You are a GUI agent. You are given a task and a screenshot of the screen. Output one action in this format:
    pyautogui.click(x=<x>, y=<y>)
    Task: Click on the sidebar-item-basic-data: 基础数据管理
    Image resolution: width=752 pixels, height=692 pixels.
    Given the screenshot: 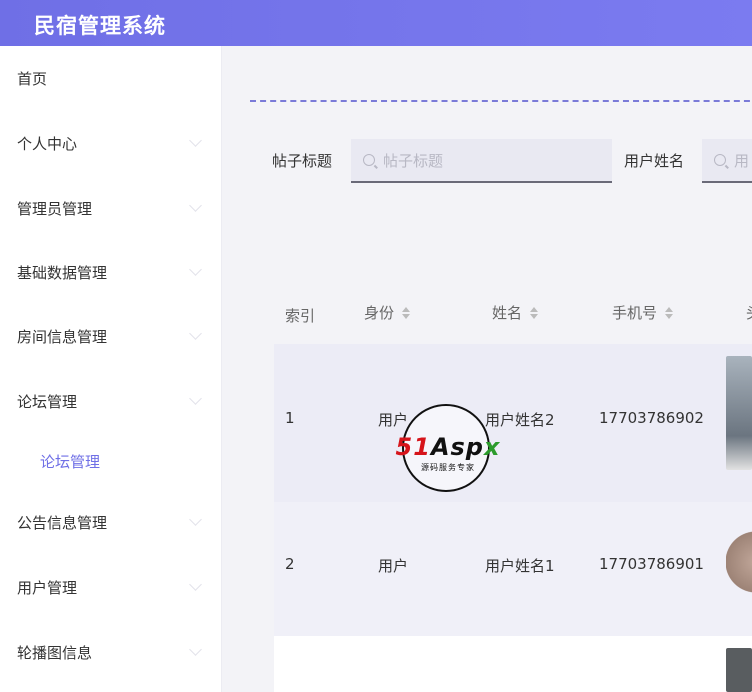 What is the action you would take?
    pyautogui.click(x=111, y=272)
    